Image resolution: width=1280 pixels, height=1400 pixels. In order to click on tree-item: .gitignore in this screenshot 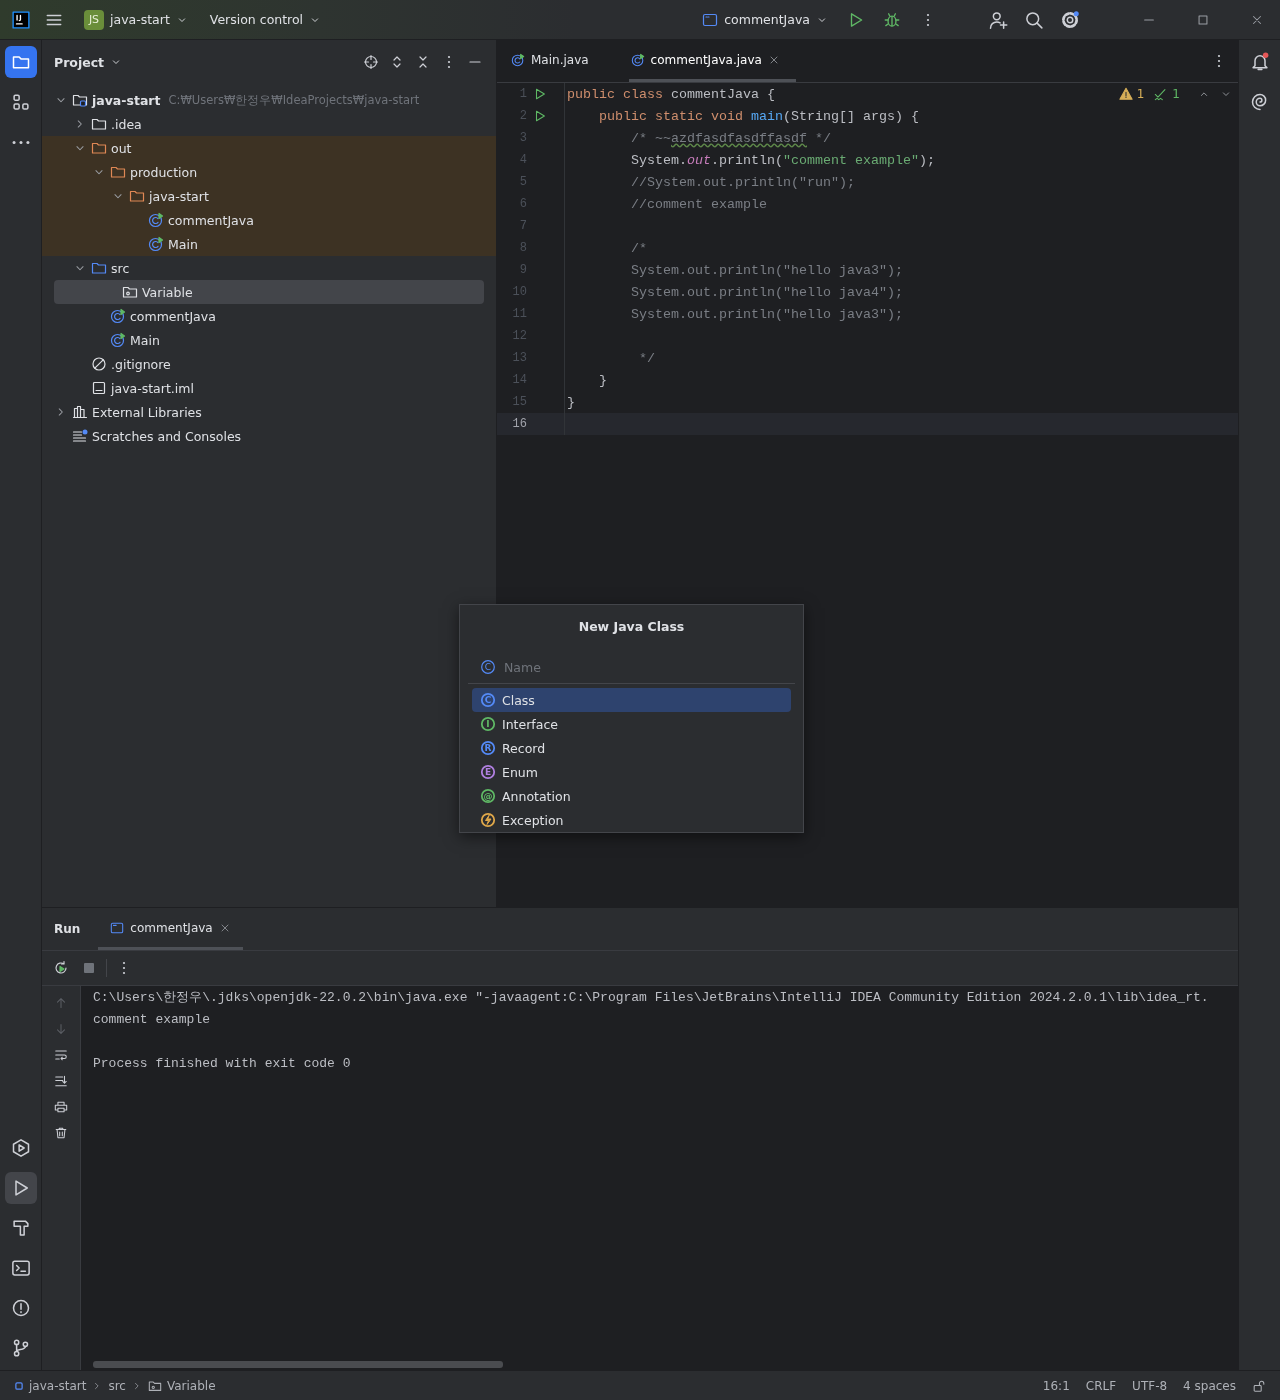, I will do `click(263, 364)`.